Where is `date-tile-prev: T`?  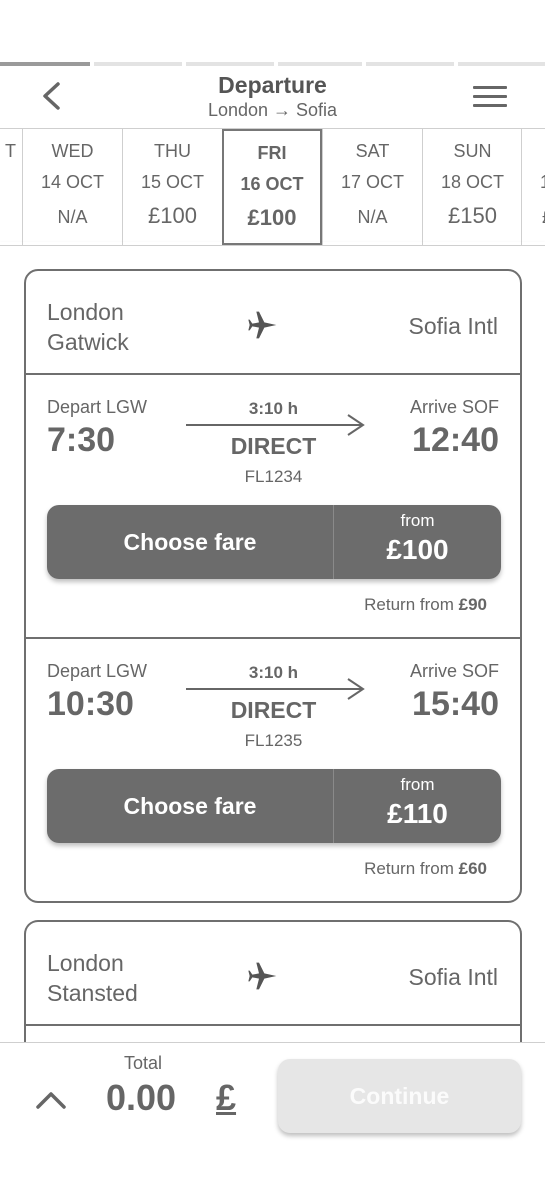
date-tile-prev: T is located at coordinates (11, 187).